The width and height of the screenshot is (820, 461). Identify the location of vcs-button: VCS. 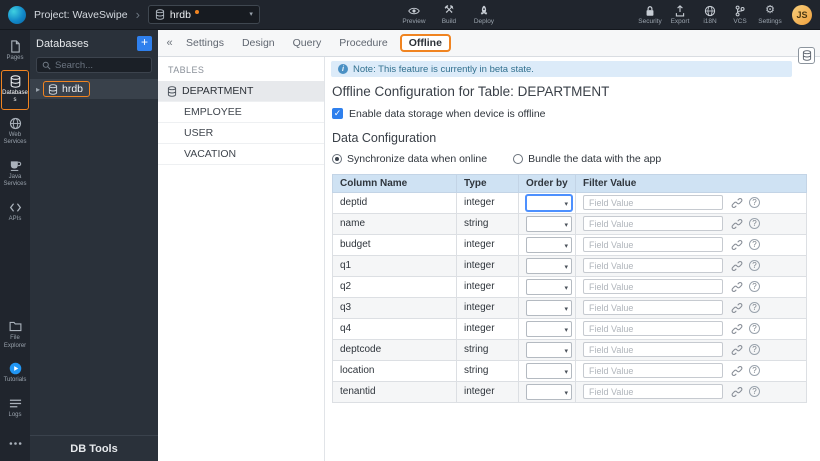
(740, 15).